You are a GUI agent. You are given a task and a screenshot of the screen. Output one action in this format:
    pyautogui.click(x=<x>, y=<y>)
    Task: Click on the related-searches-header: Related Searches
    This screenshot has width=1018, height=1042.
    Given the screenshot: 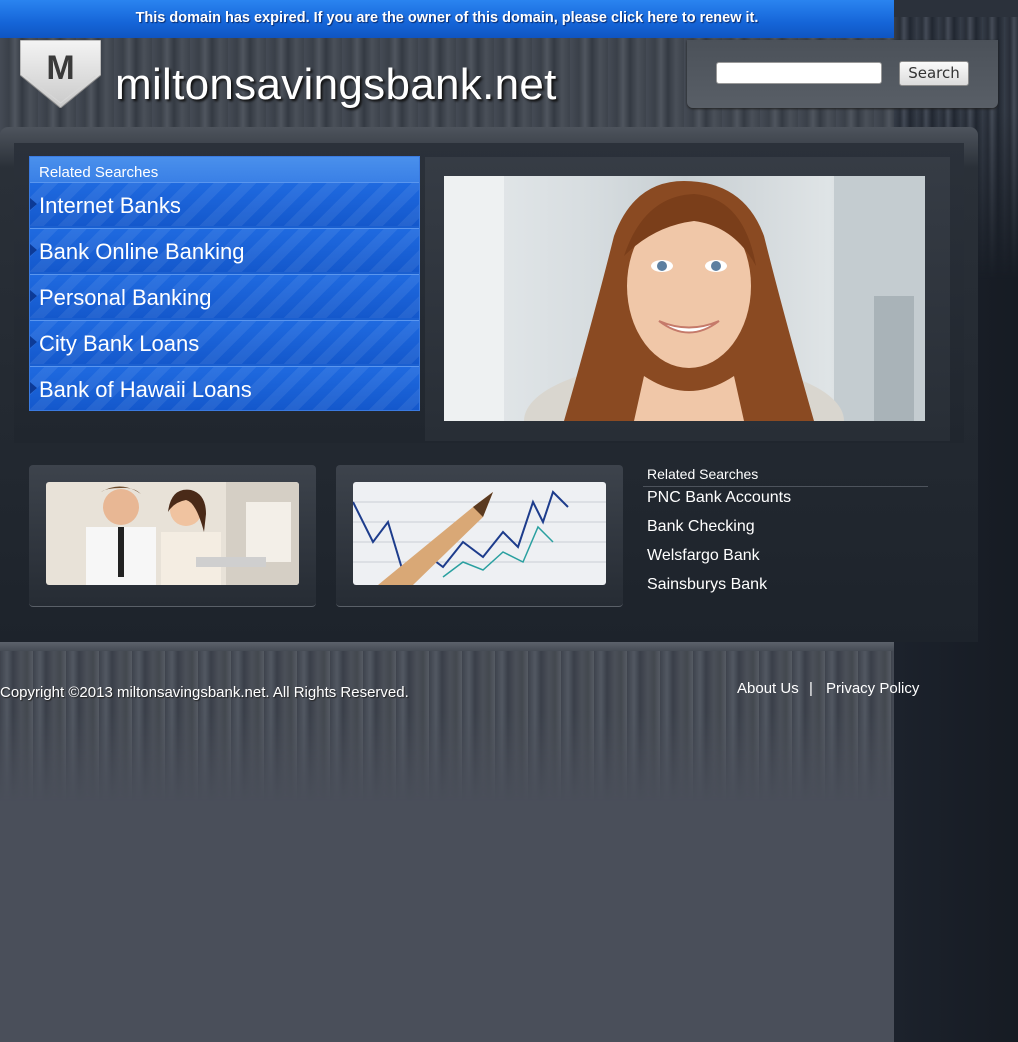 What is the action you would take?
    pyautogui.click(x=224, y=169)
    